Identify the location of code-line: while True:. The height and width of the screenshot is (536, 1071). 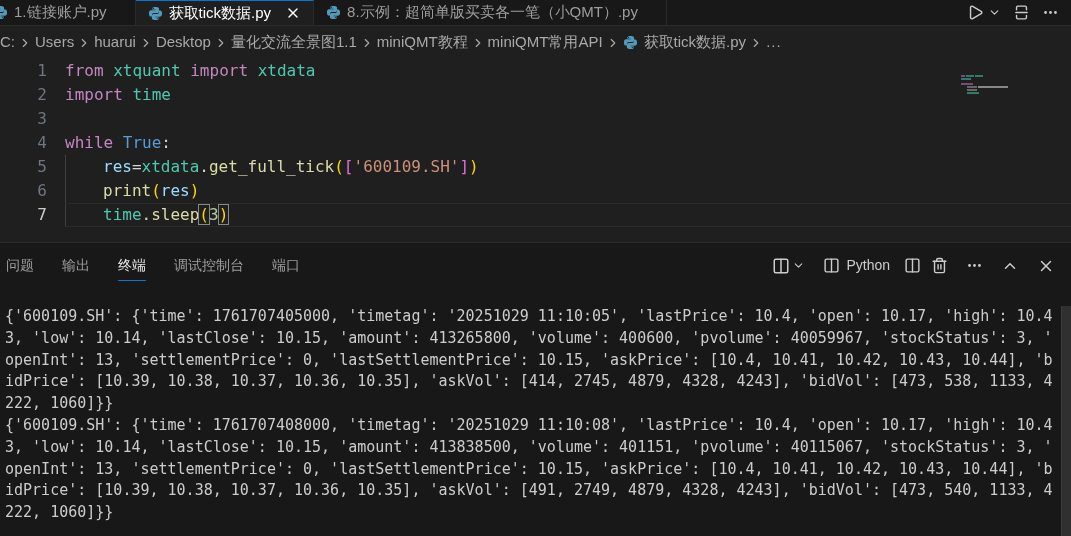
(118, 143).